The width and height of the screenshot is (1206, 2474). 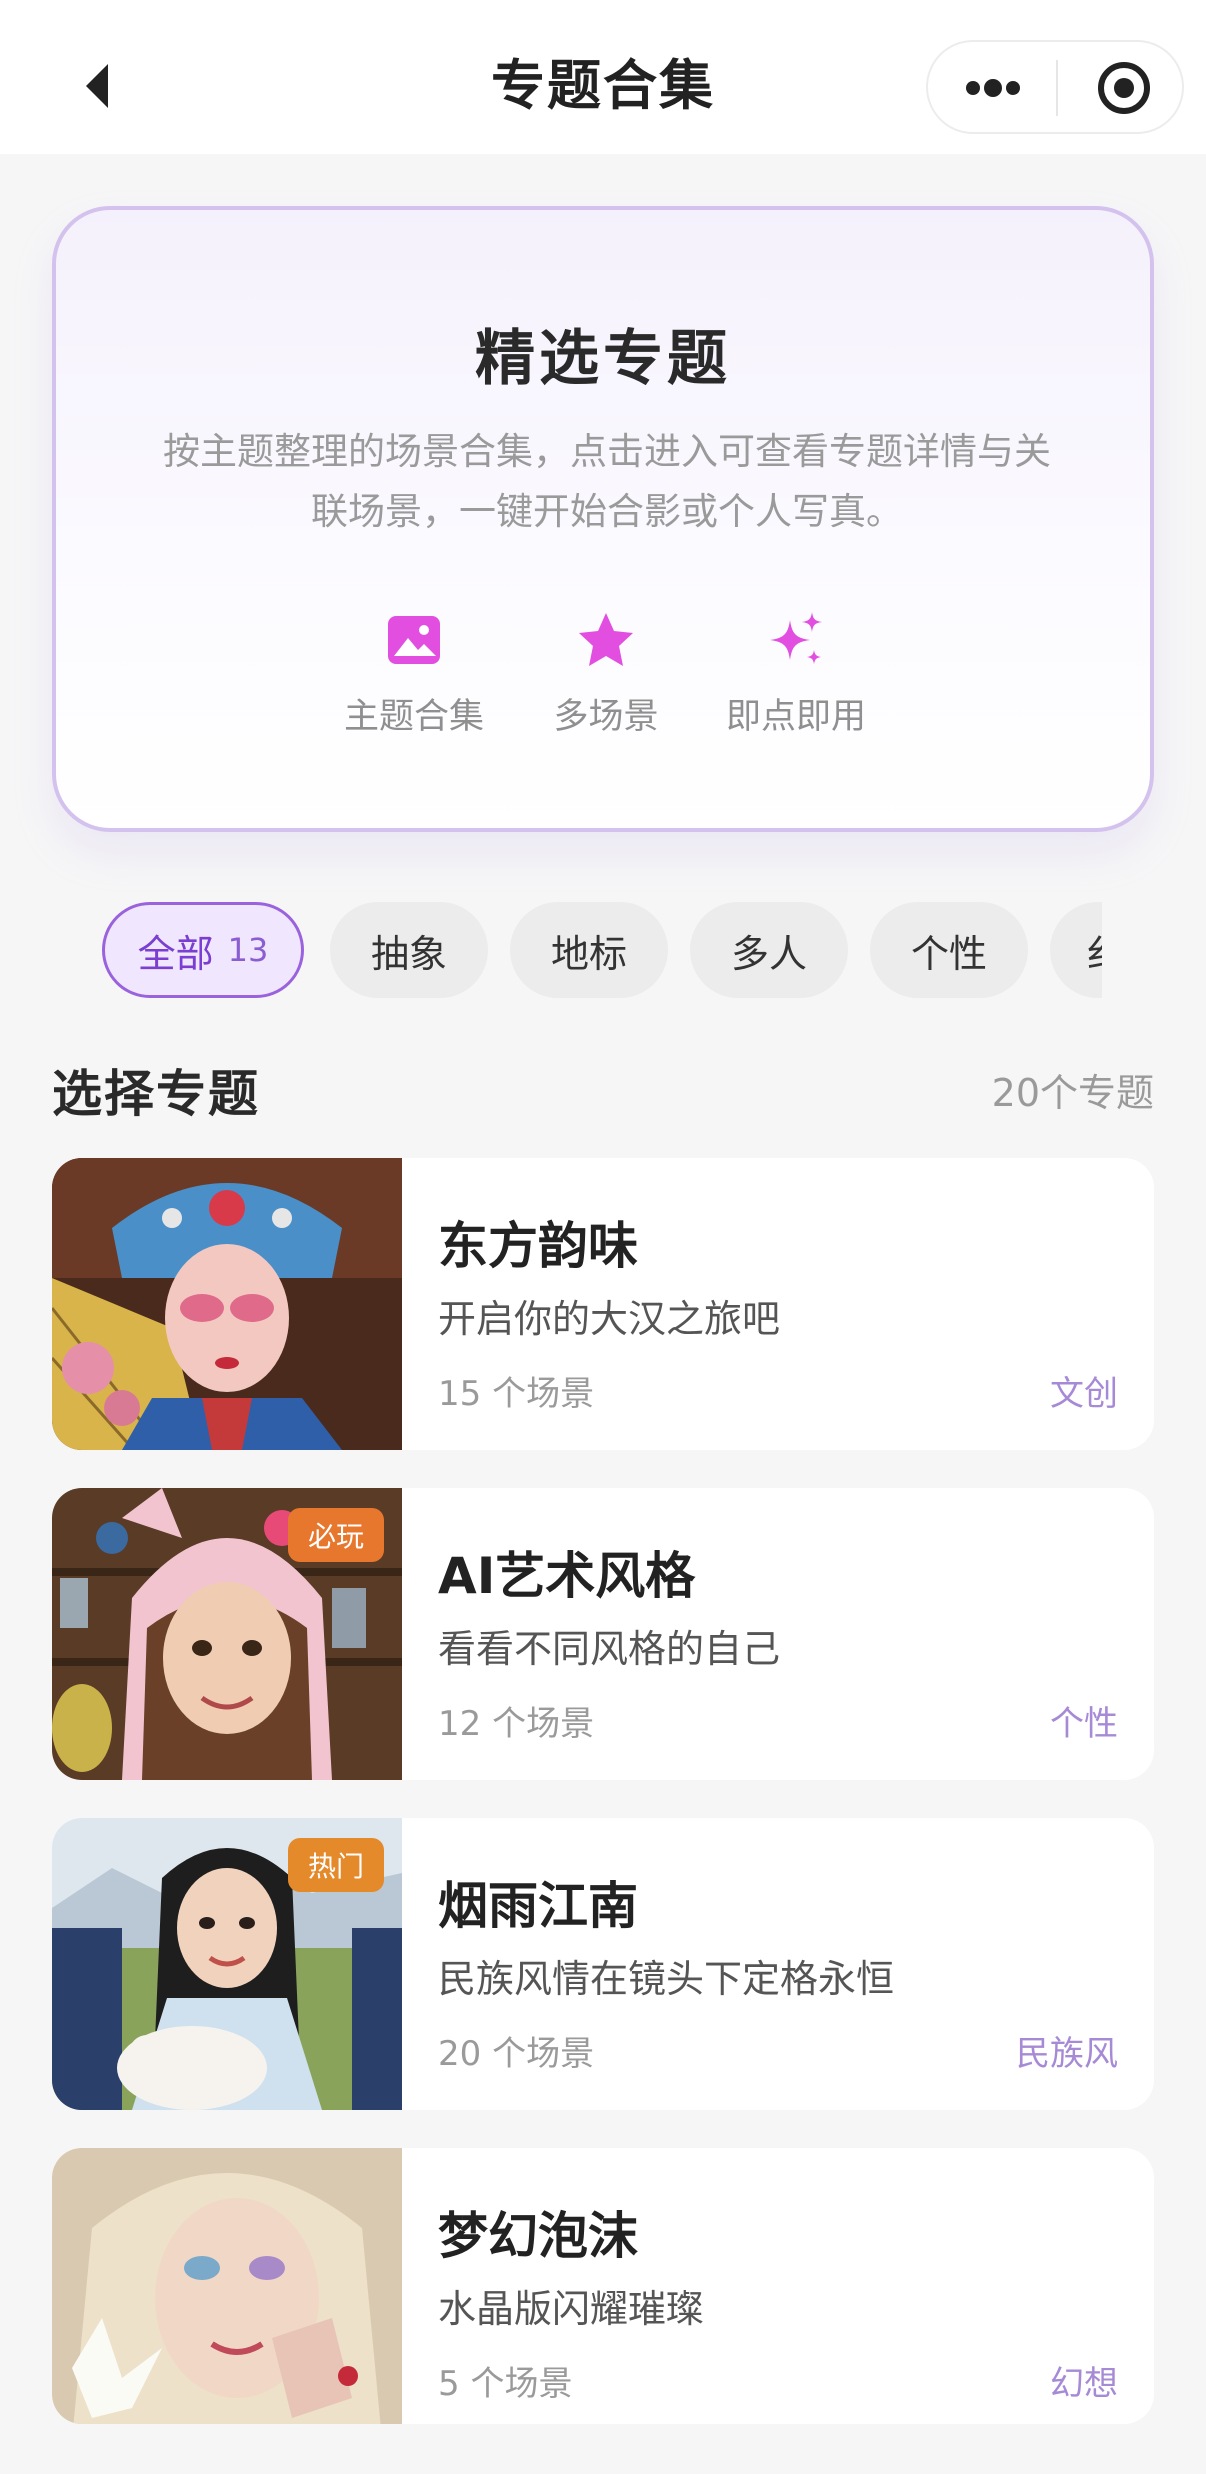 I want to click on topic-count: 20个专题, so click(x=1072, y=1093).